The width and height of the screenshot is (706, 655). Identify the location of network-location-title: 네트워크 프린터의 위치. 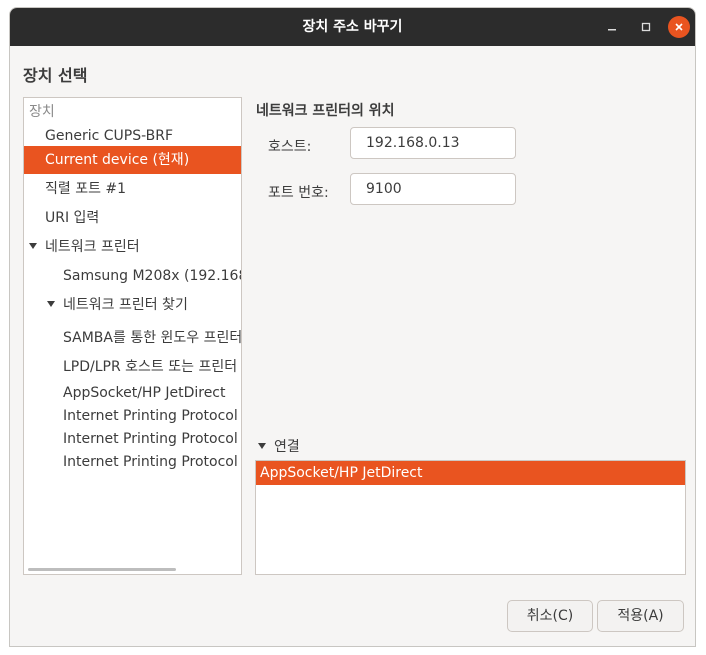
(325, 111).